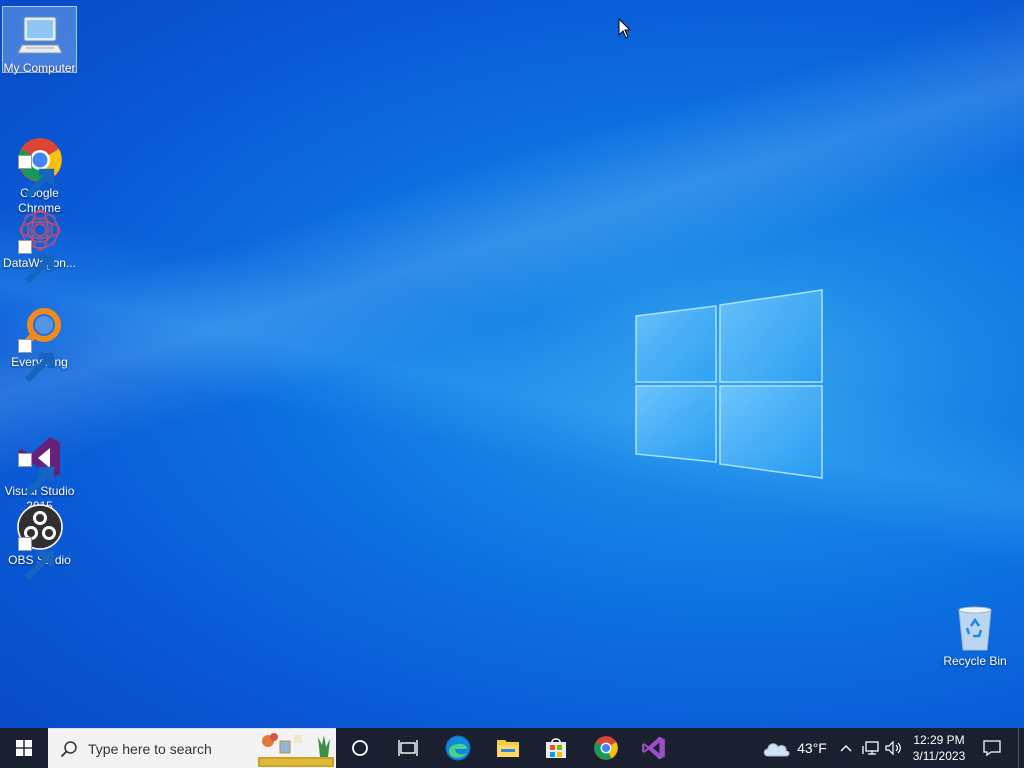  I want to click on chevron-up-icon, so click(846, 748).